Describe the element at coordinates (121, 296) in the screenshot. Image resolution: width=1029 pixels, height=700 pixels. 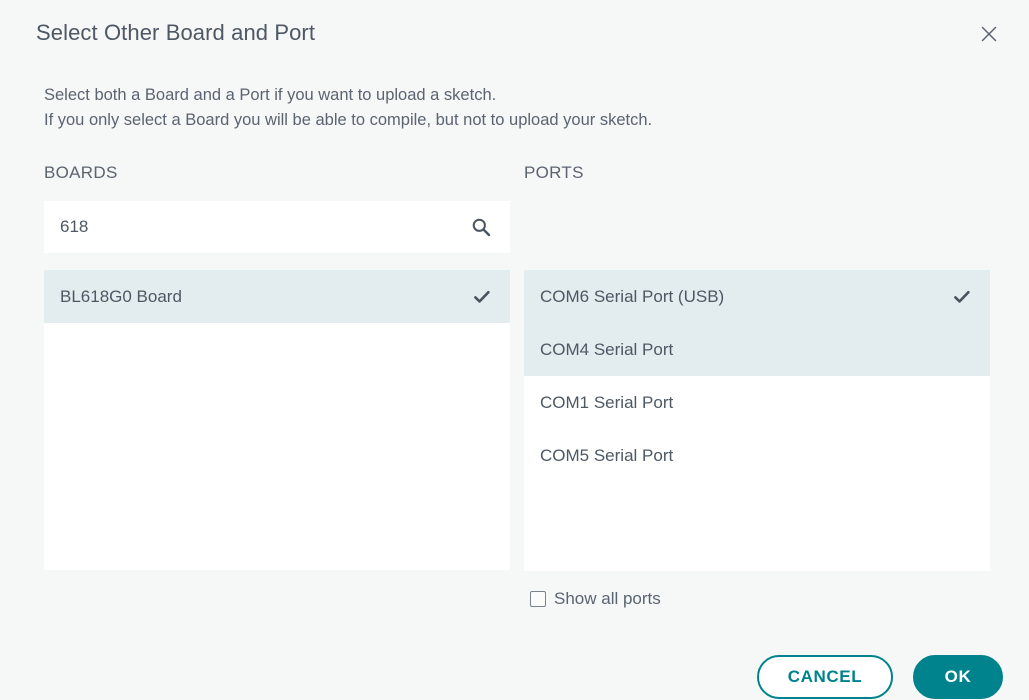
I see `board-list-item-label: BL618G0 Board` at that location.